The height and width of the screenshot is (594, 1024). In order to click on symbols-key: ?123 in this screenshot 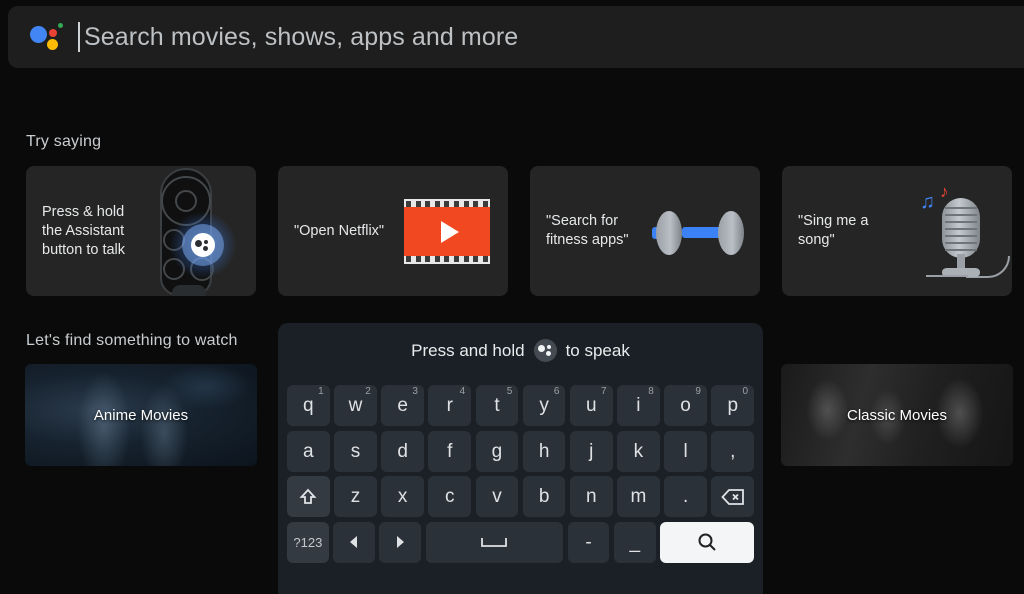, I will do `click(308, 542)`.